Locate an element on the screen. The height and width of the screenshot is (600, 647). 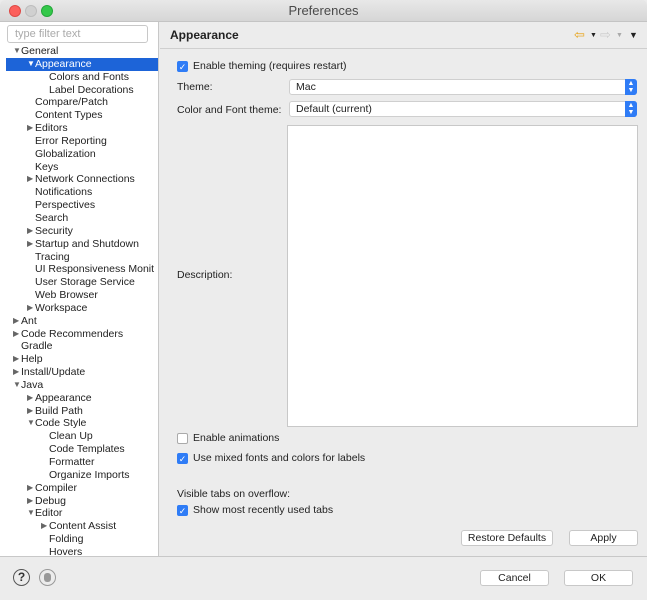
restore-defaults-button: Restore Defaults is located at coordinates (507, 538).